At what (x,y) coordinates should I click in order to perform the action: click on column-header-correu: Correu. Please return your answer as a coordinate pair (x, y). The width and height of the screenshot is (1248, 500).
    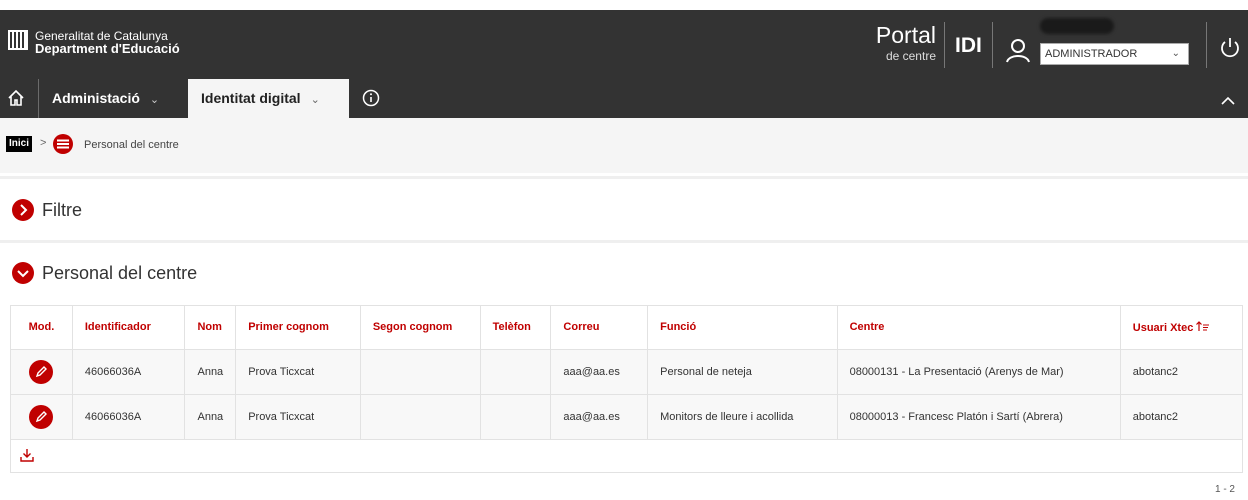
    Looking at the image, I should click on (599, 328).